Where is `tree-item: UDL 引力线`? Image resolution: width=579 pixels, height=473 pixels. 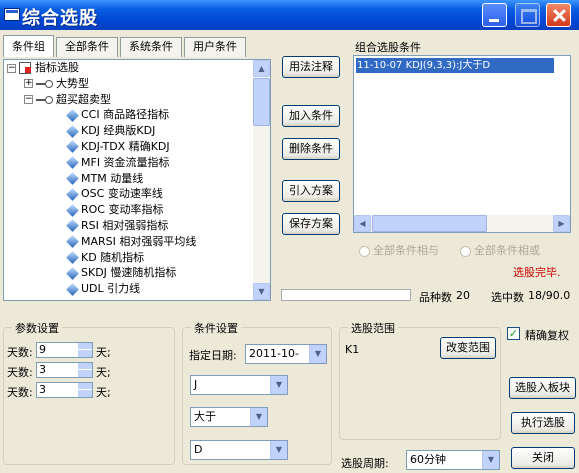
tree-item: UDL 引力线 is located at coordinates (137, 289).